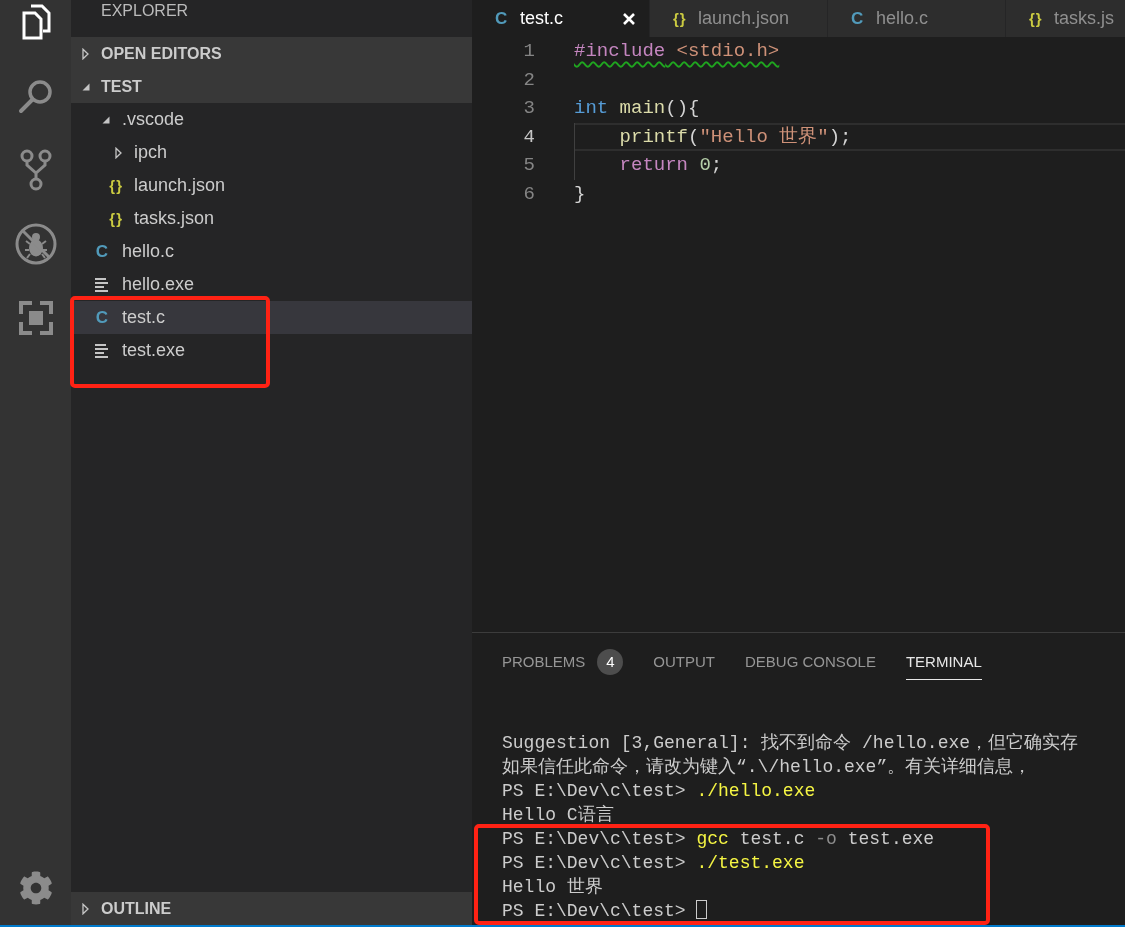 The width and height of the screenshot is (1125, 927). I want to click on file-item: {} launch.json, so click(271, 185).